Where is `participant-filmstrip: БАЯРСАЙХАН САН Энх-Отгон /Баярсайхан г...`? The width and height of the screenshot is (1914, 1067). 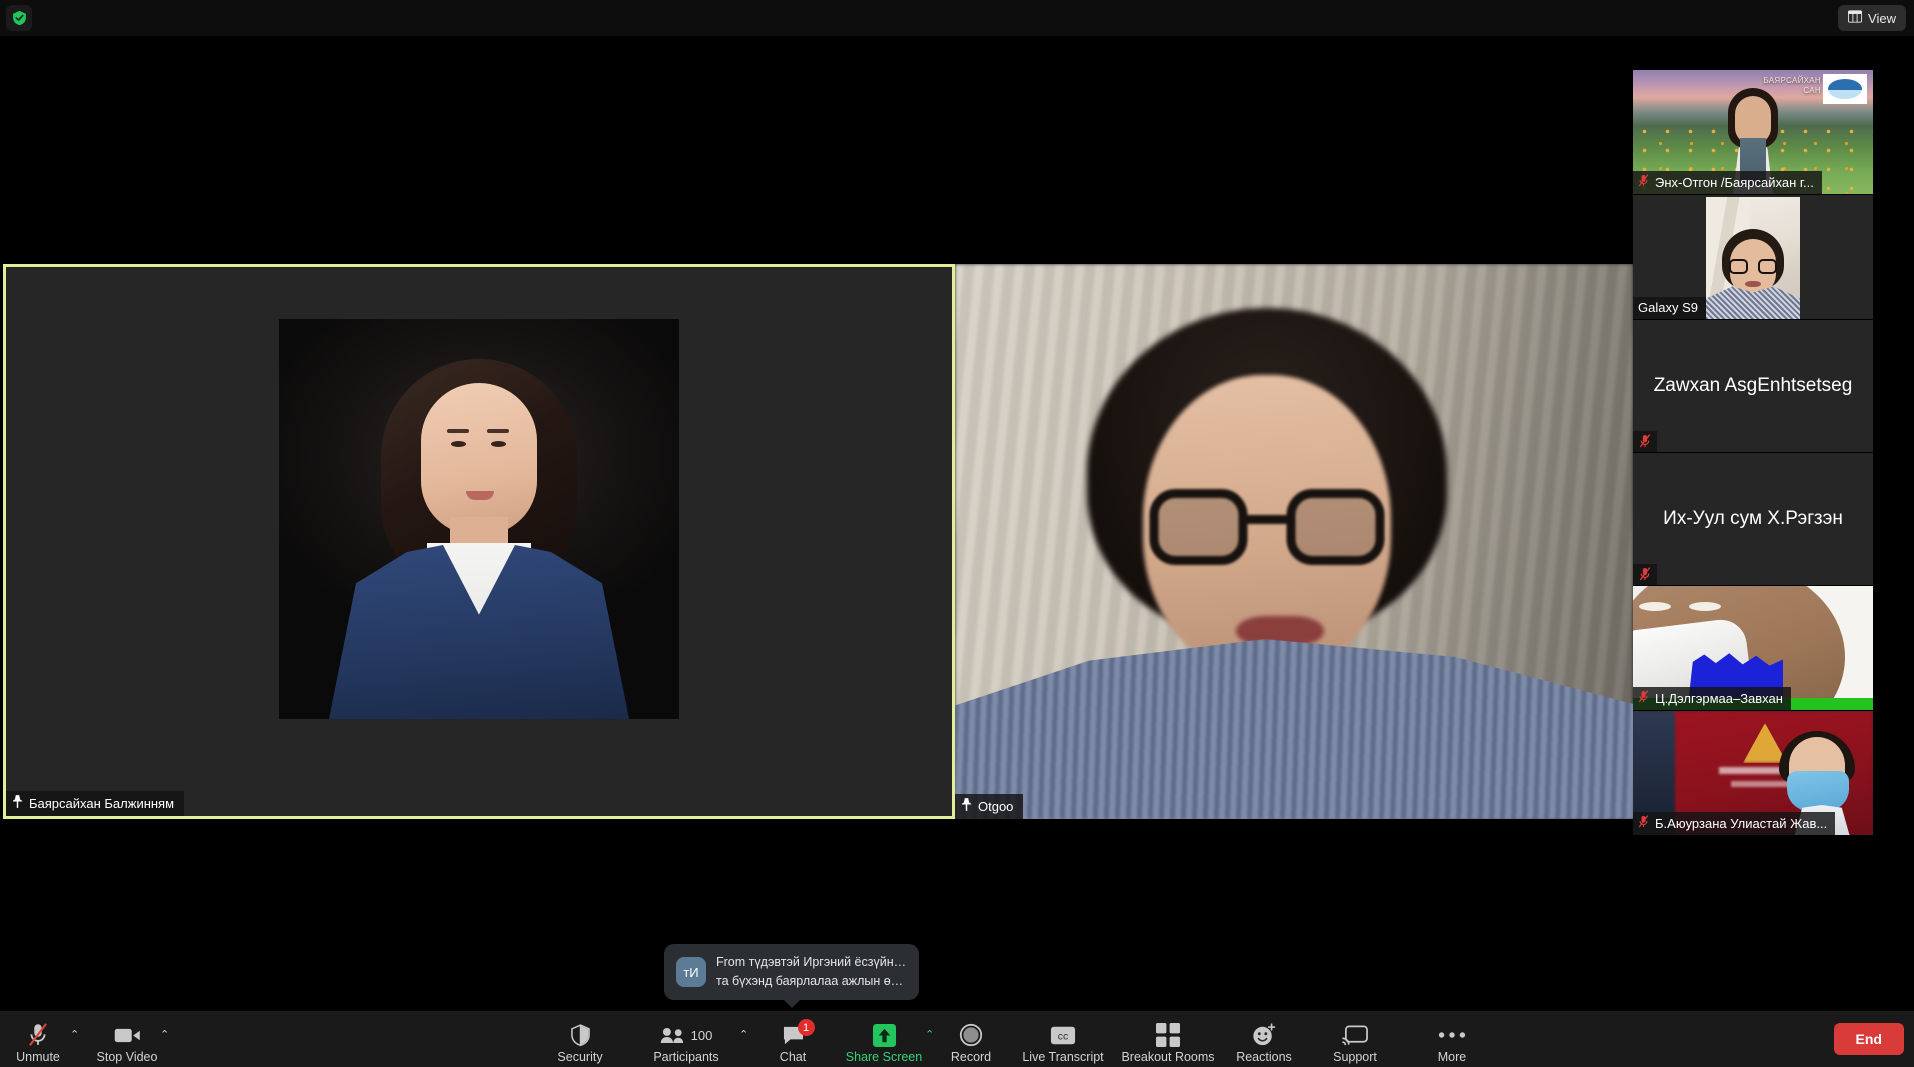
participant-filmstrip: БАЯРСАЙХАН САН Энх-Отгон /Баярсайхан г... is located at coordinates (1753, 452).